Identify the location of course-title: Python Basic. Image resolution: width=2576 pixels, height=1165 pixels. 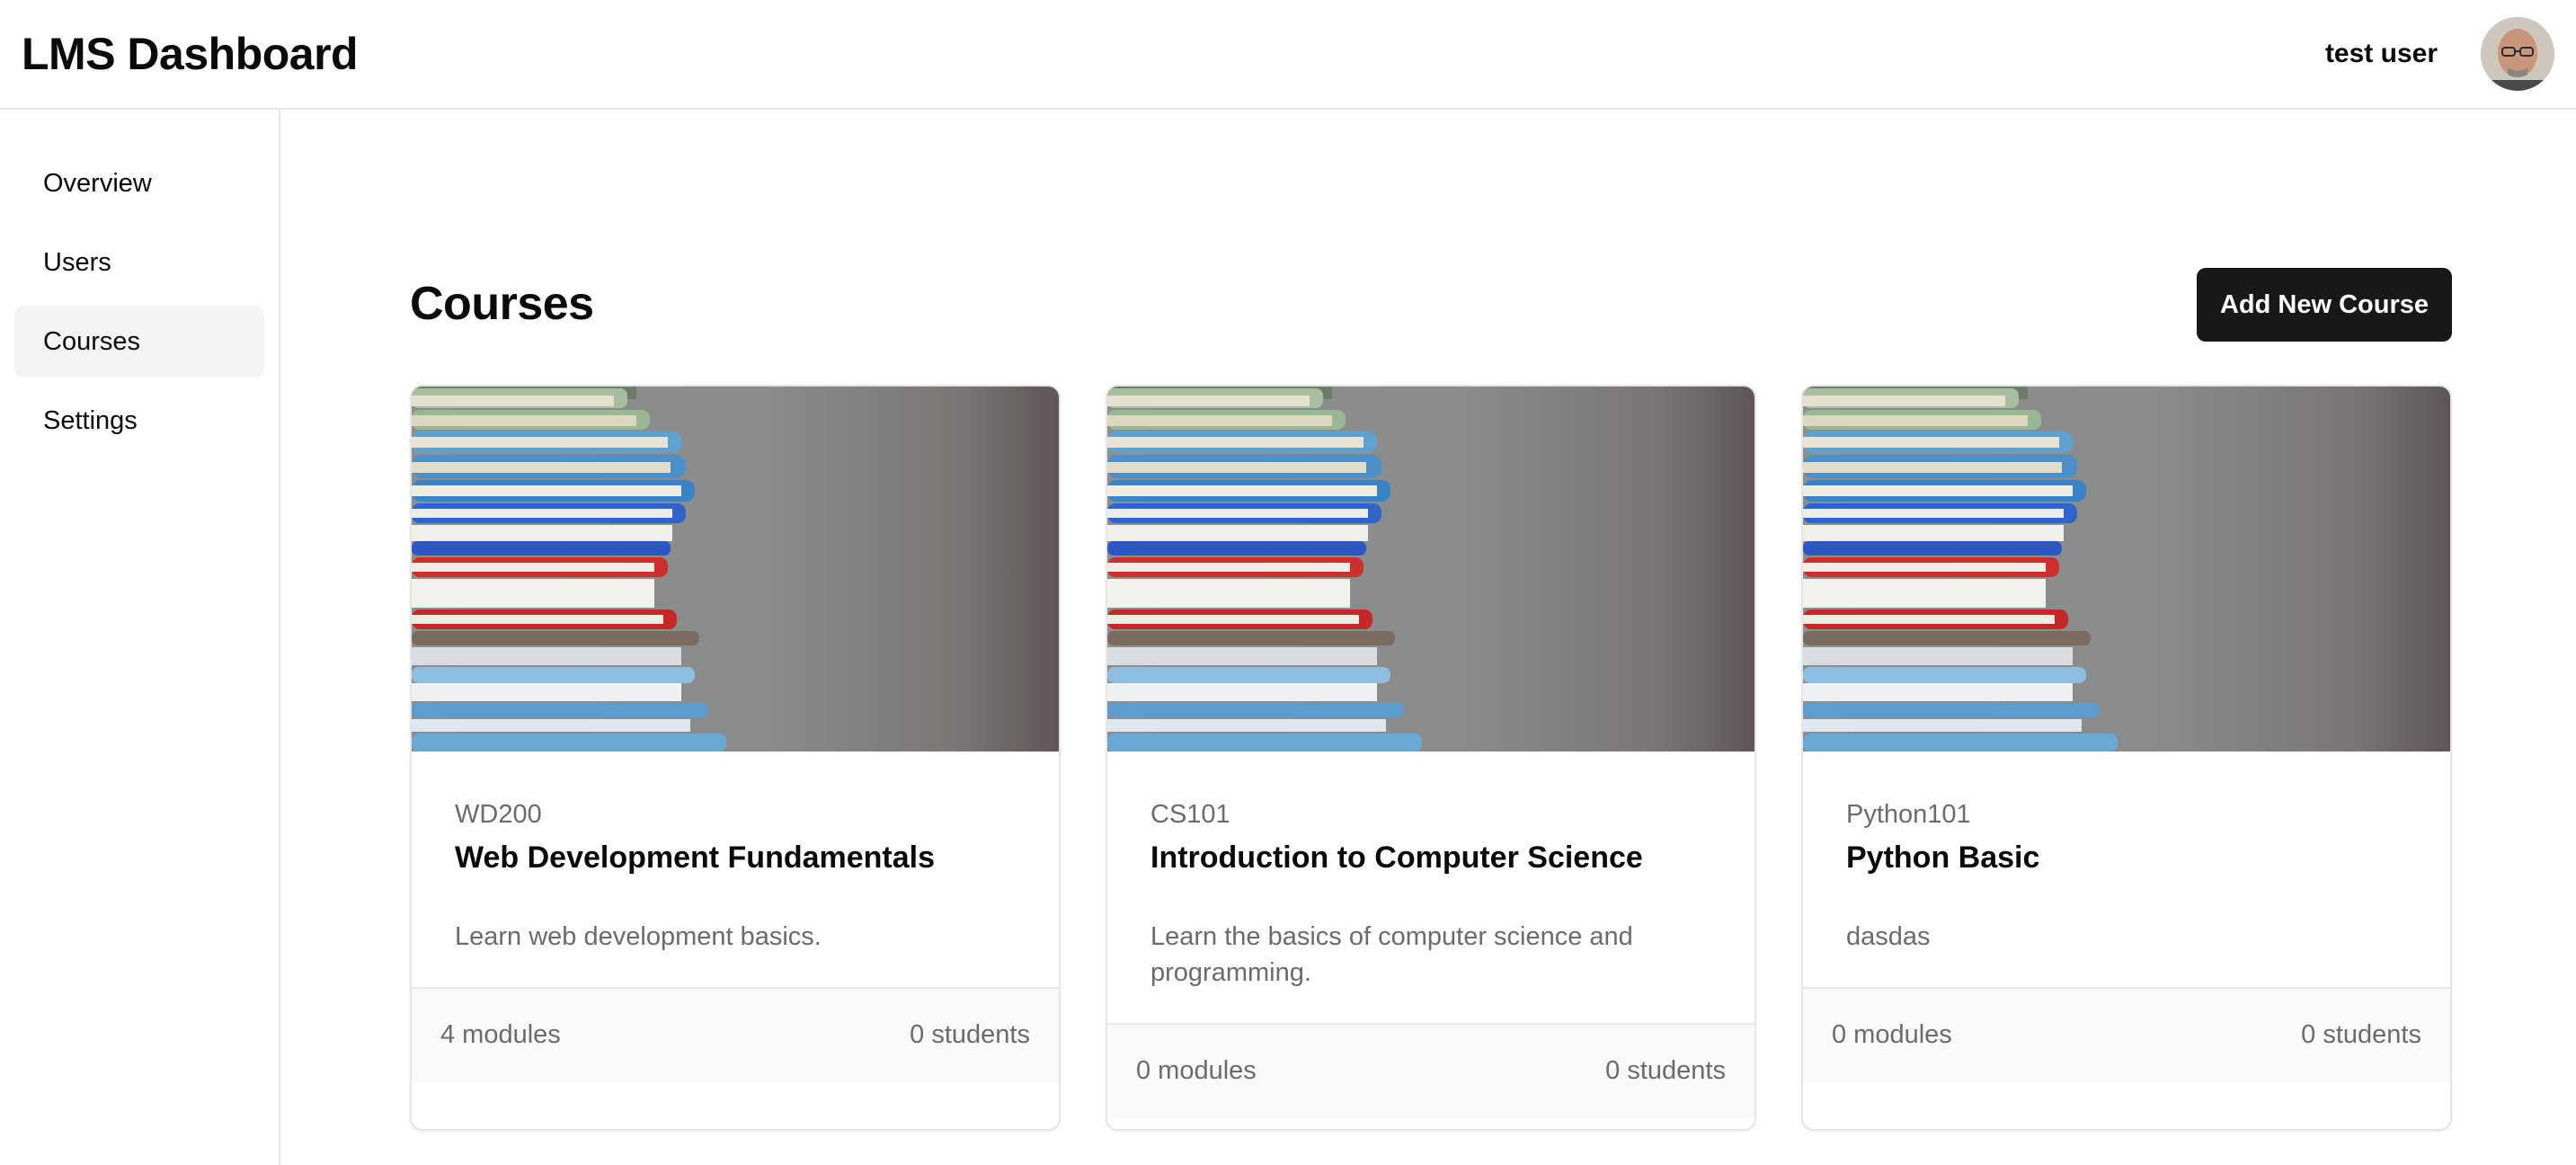
(1943, 858).